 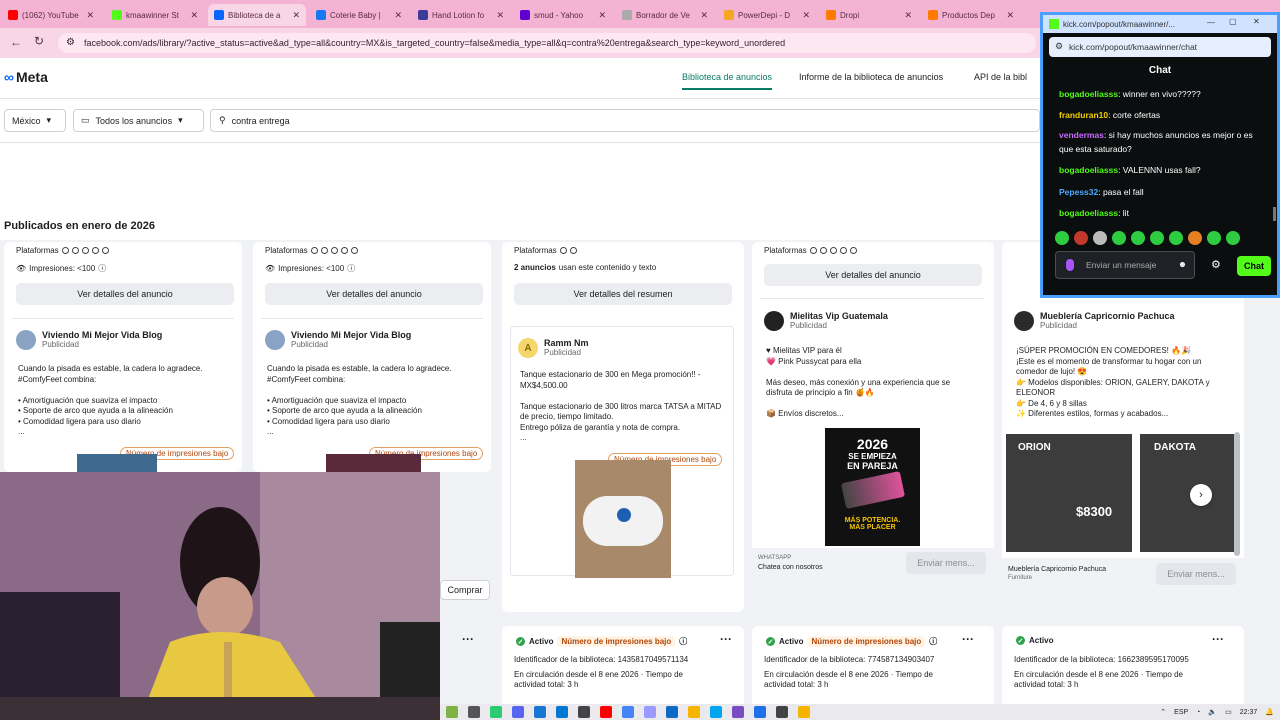 I want to click on browser-tab: PowerDepi - D ✕, so click(x=767, y=15).